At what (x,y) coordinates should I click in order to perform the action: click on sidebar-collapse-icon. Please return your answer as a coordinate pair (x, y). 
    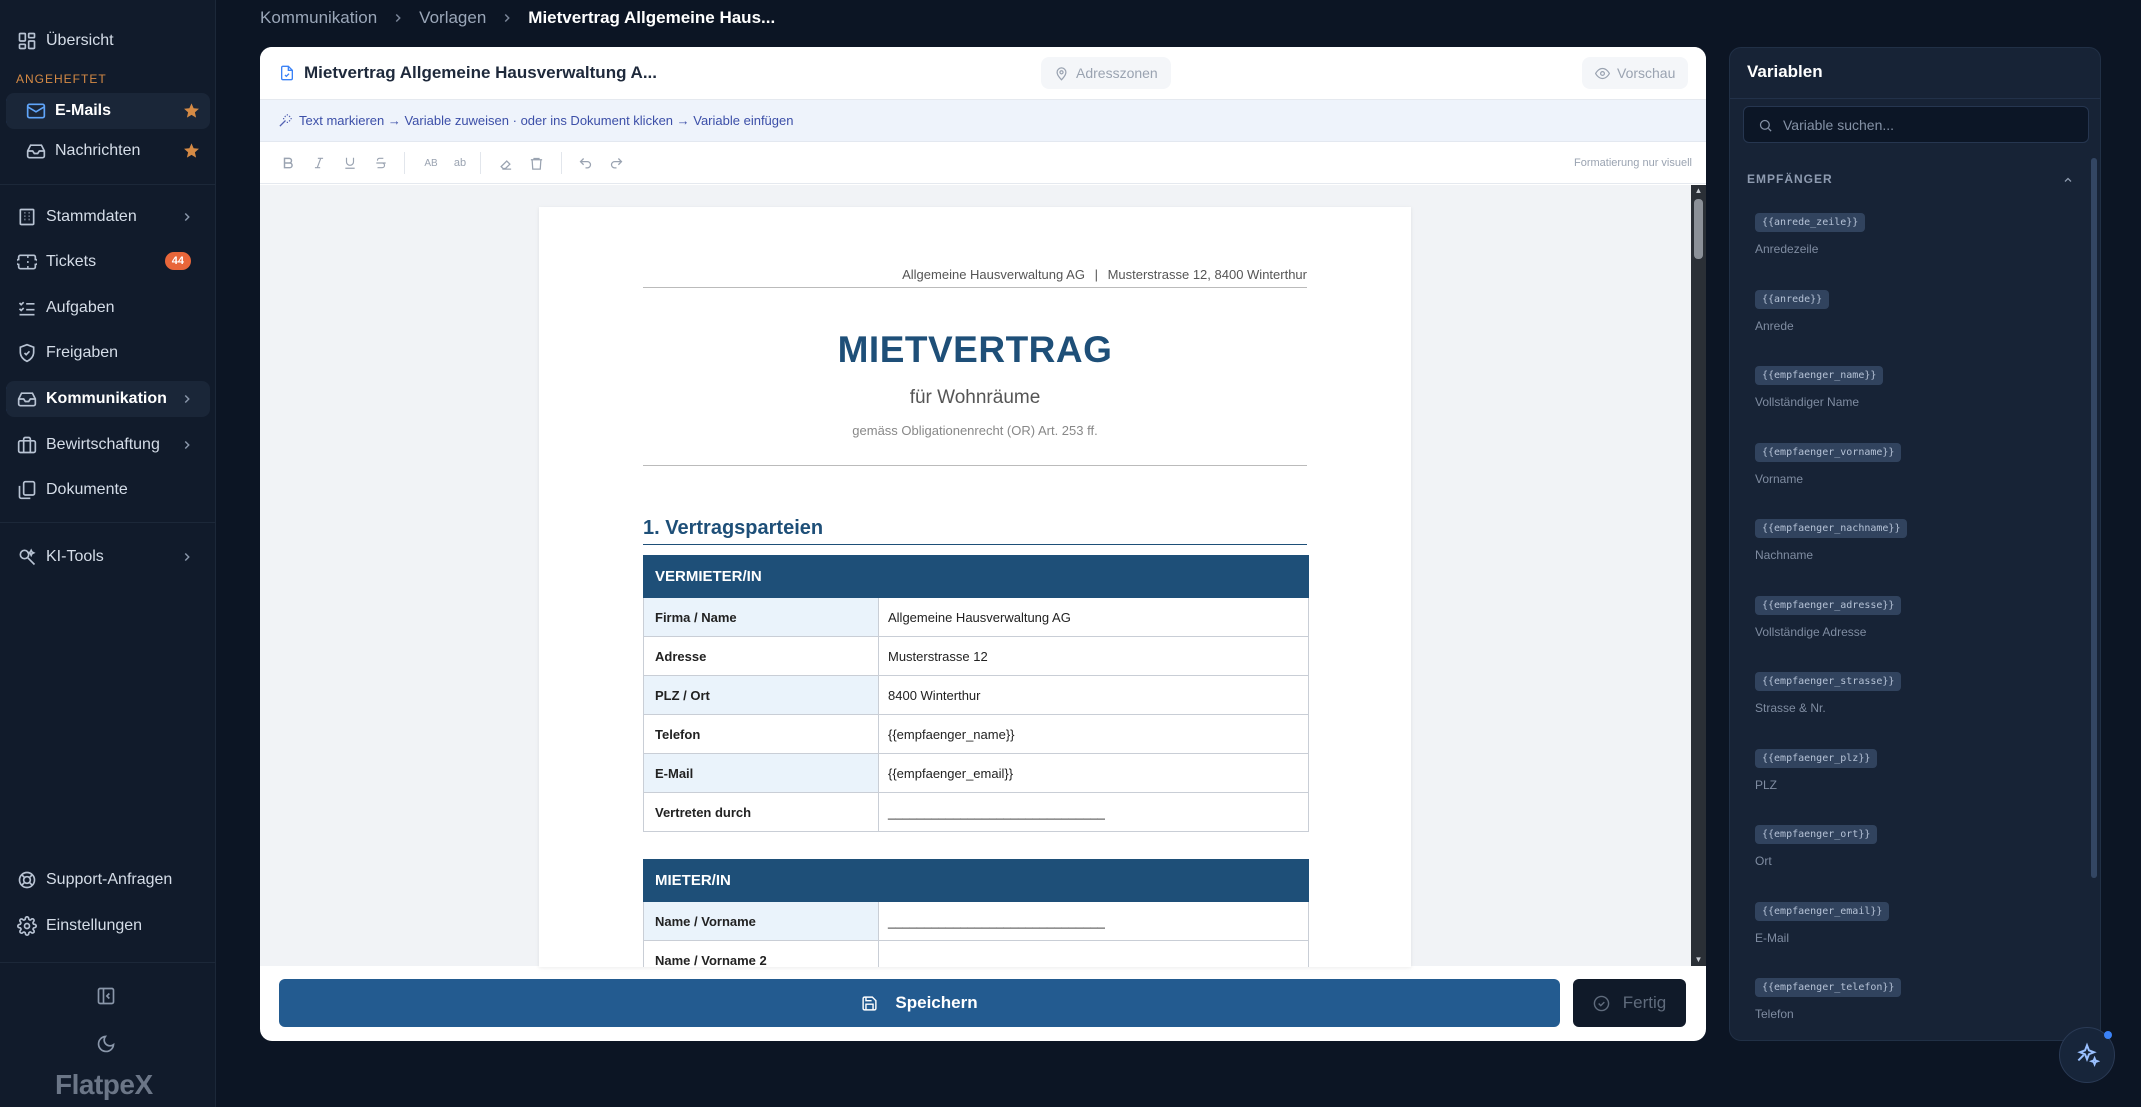
    Looking at the image, I should click on (106, 996).